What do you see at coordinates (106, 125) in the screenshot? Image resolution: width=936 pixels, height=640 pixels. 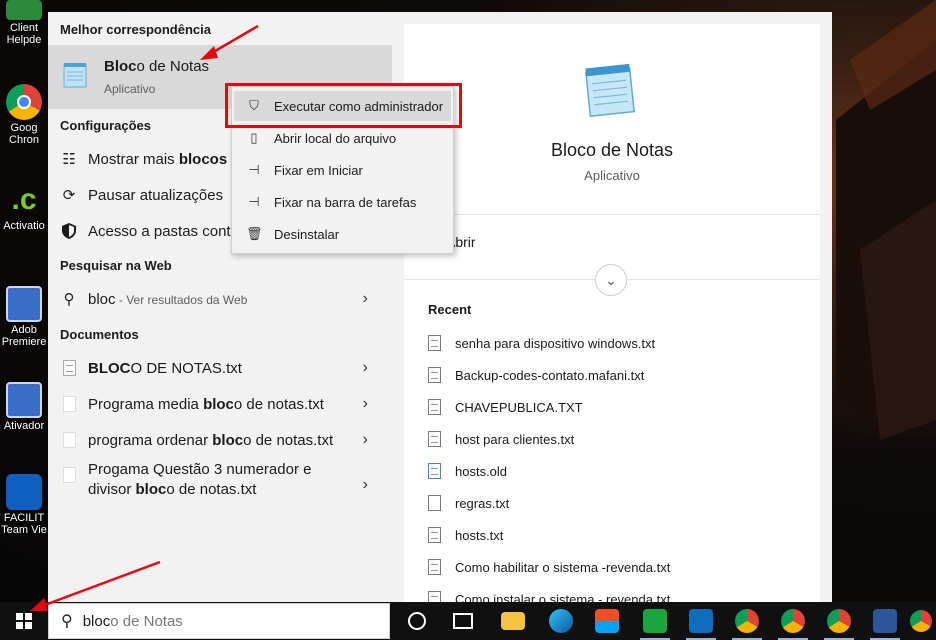 I see `settings-header: Configurações` at bounding box center [106, 125].